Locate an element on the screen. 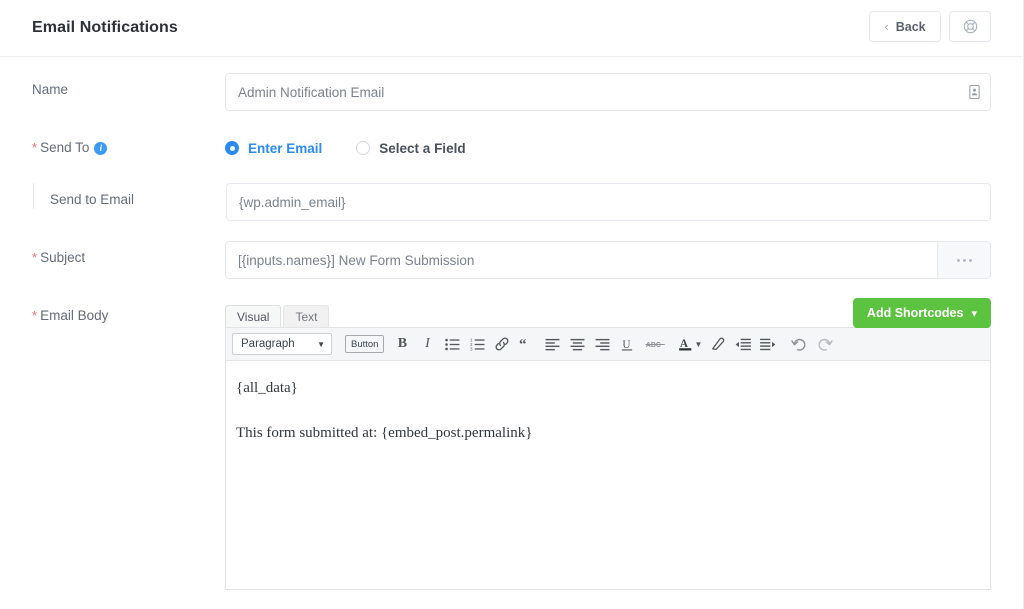  format-select: Paragraph ▼ is located at coordinates (282, 344).